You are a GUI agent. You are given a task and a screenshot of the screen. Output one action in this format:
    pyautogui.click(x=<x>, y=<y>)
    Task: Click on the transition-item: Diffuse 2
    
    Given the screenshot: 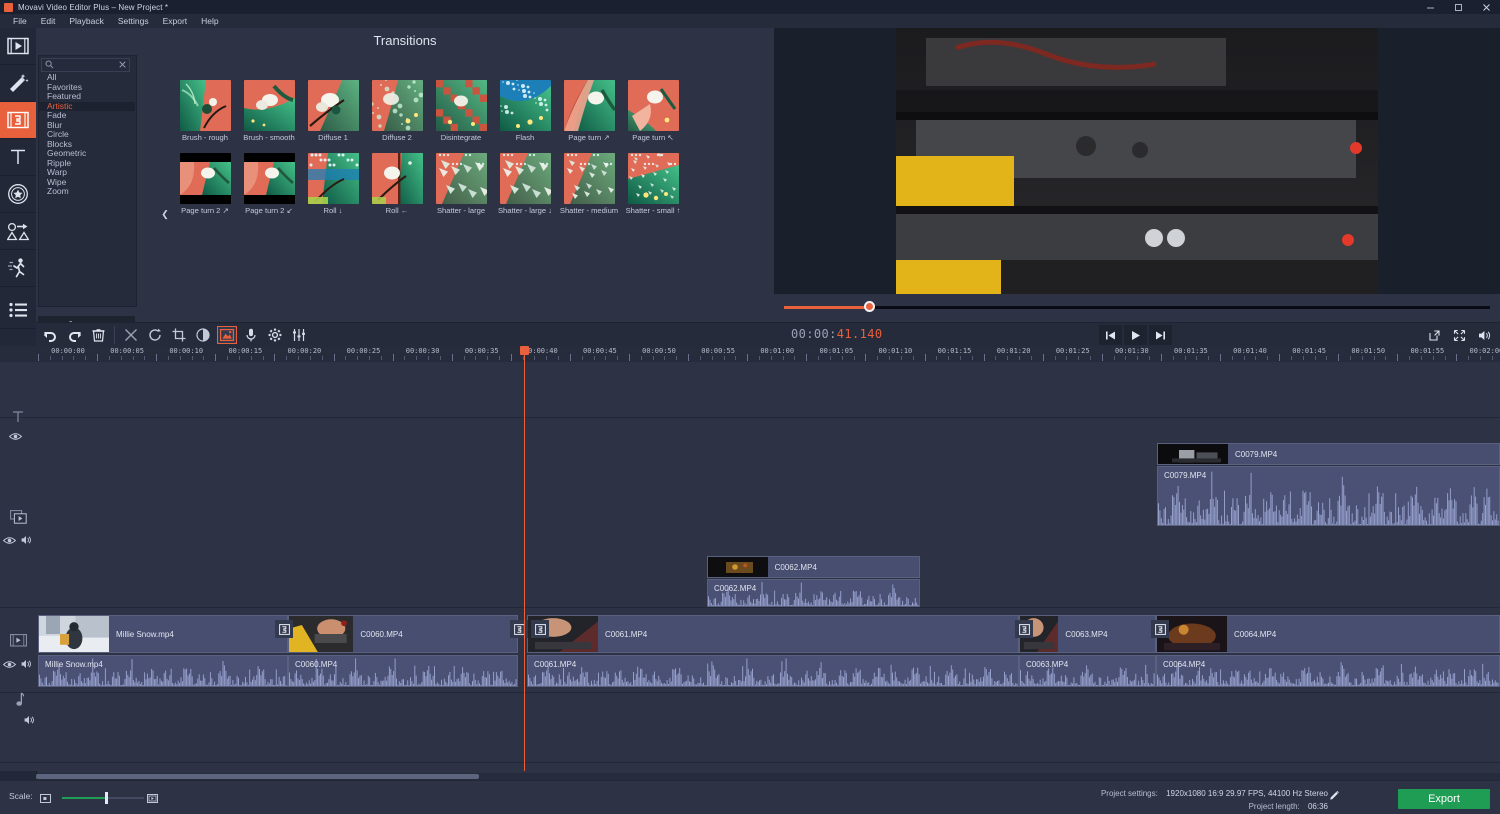 What is the action you would take?
    pyautogui.click(x=397, y=111)
    